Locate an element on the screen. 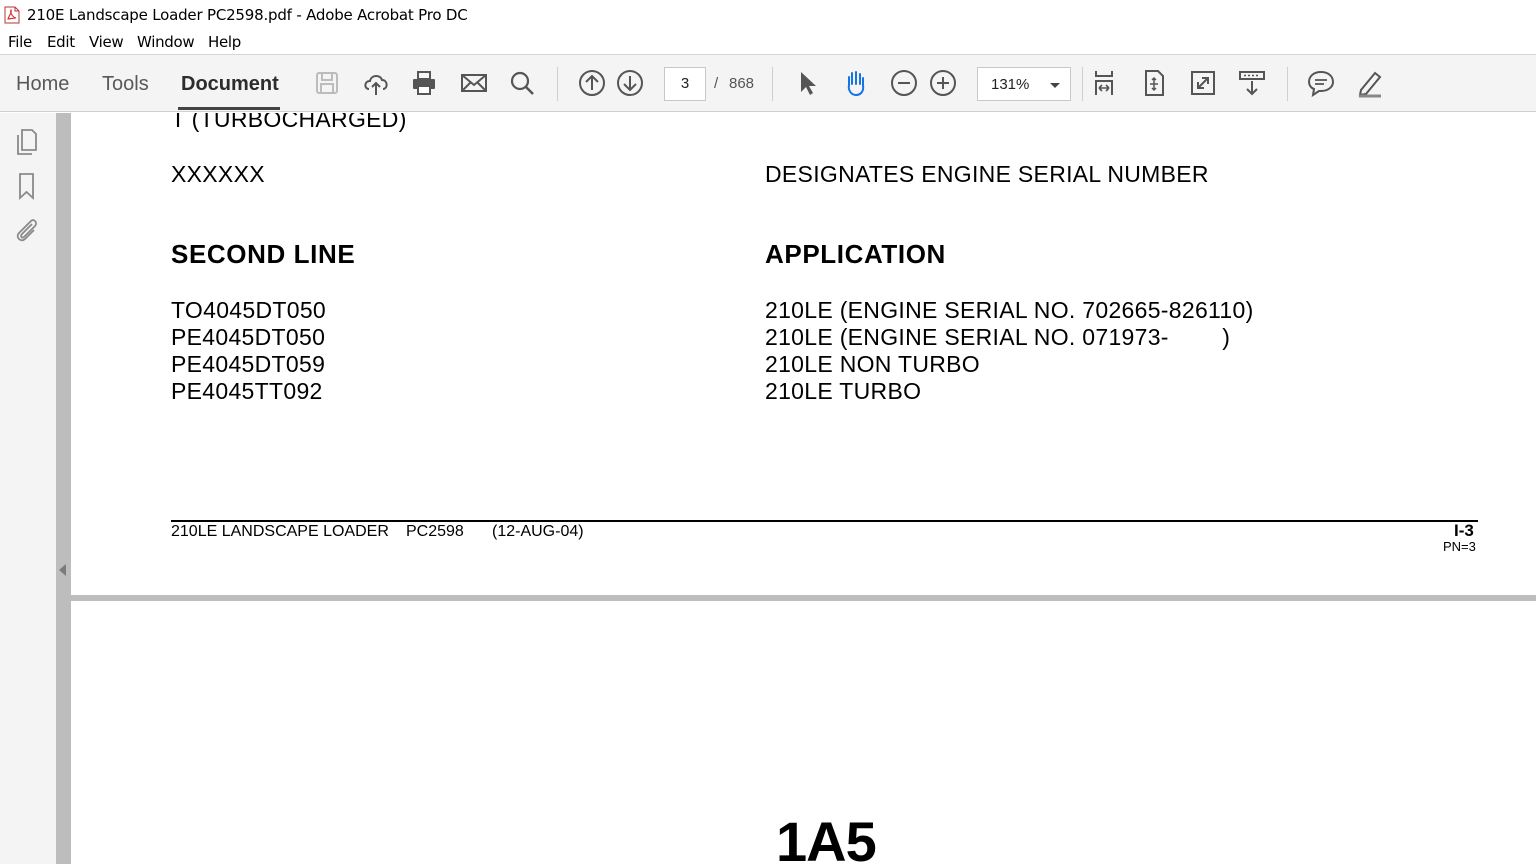  row-code: PE4045DT059 is located at coordinates (248, 364).